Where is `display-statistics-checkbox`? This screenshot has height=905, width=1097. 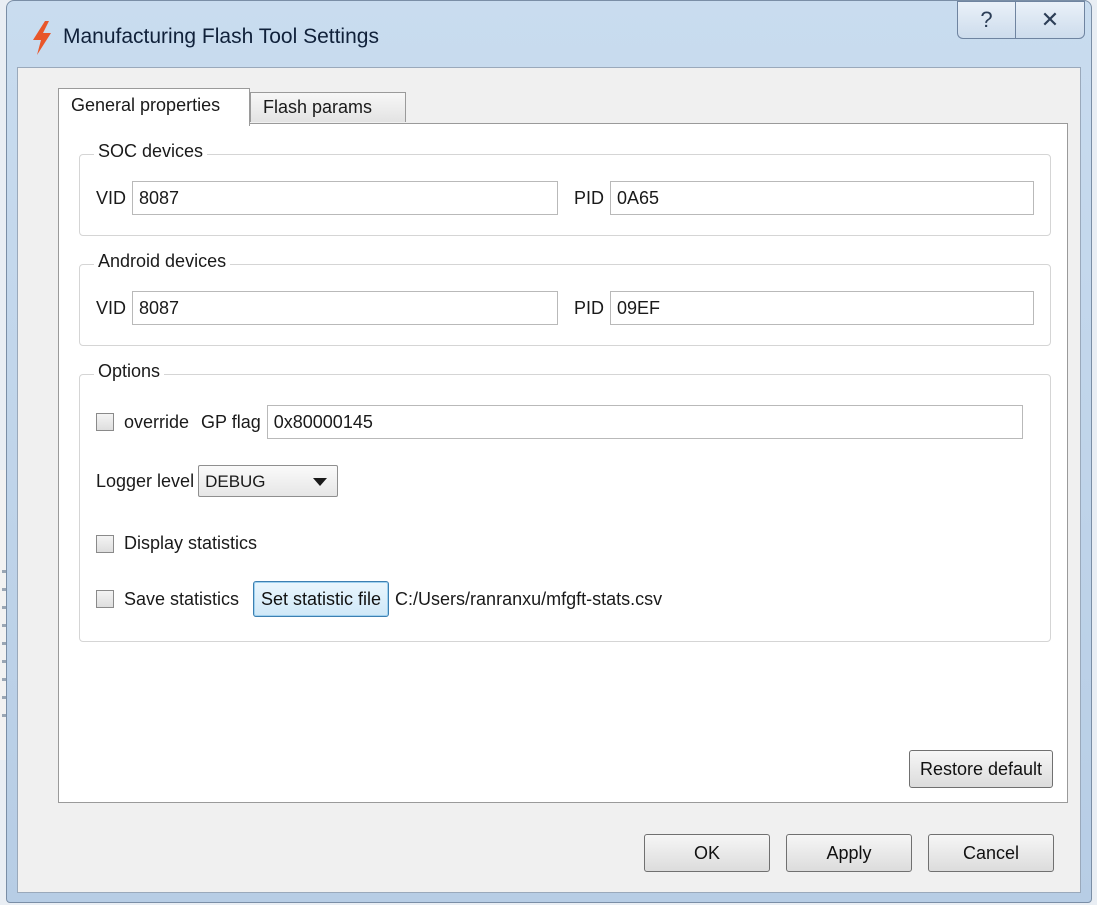
display-statistics-checkbox is located at coordinates (105, 543).